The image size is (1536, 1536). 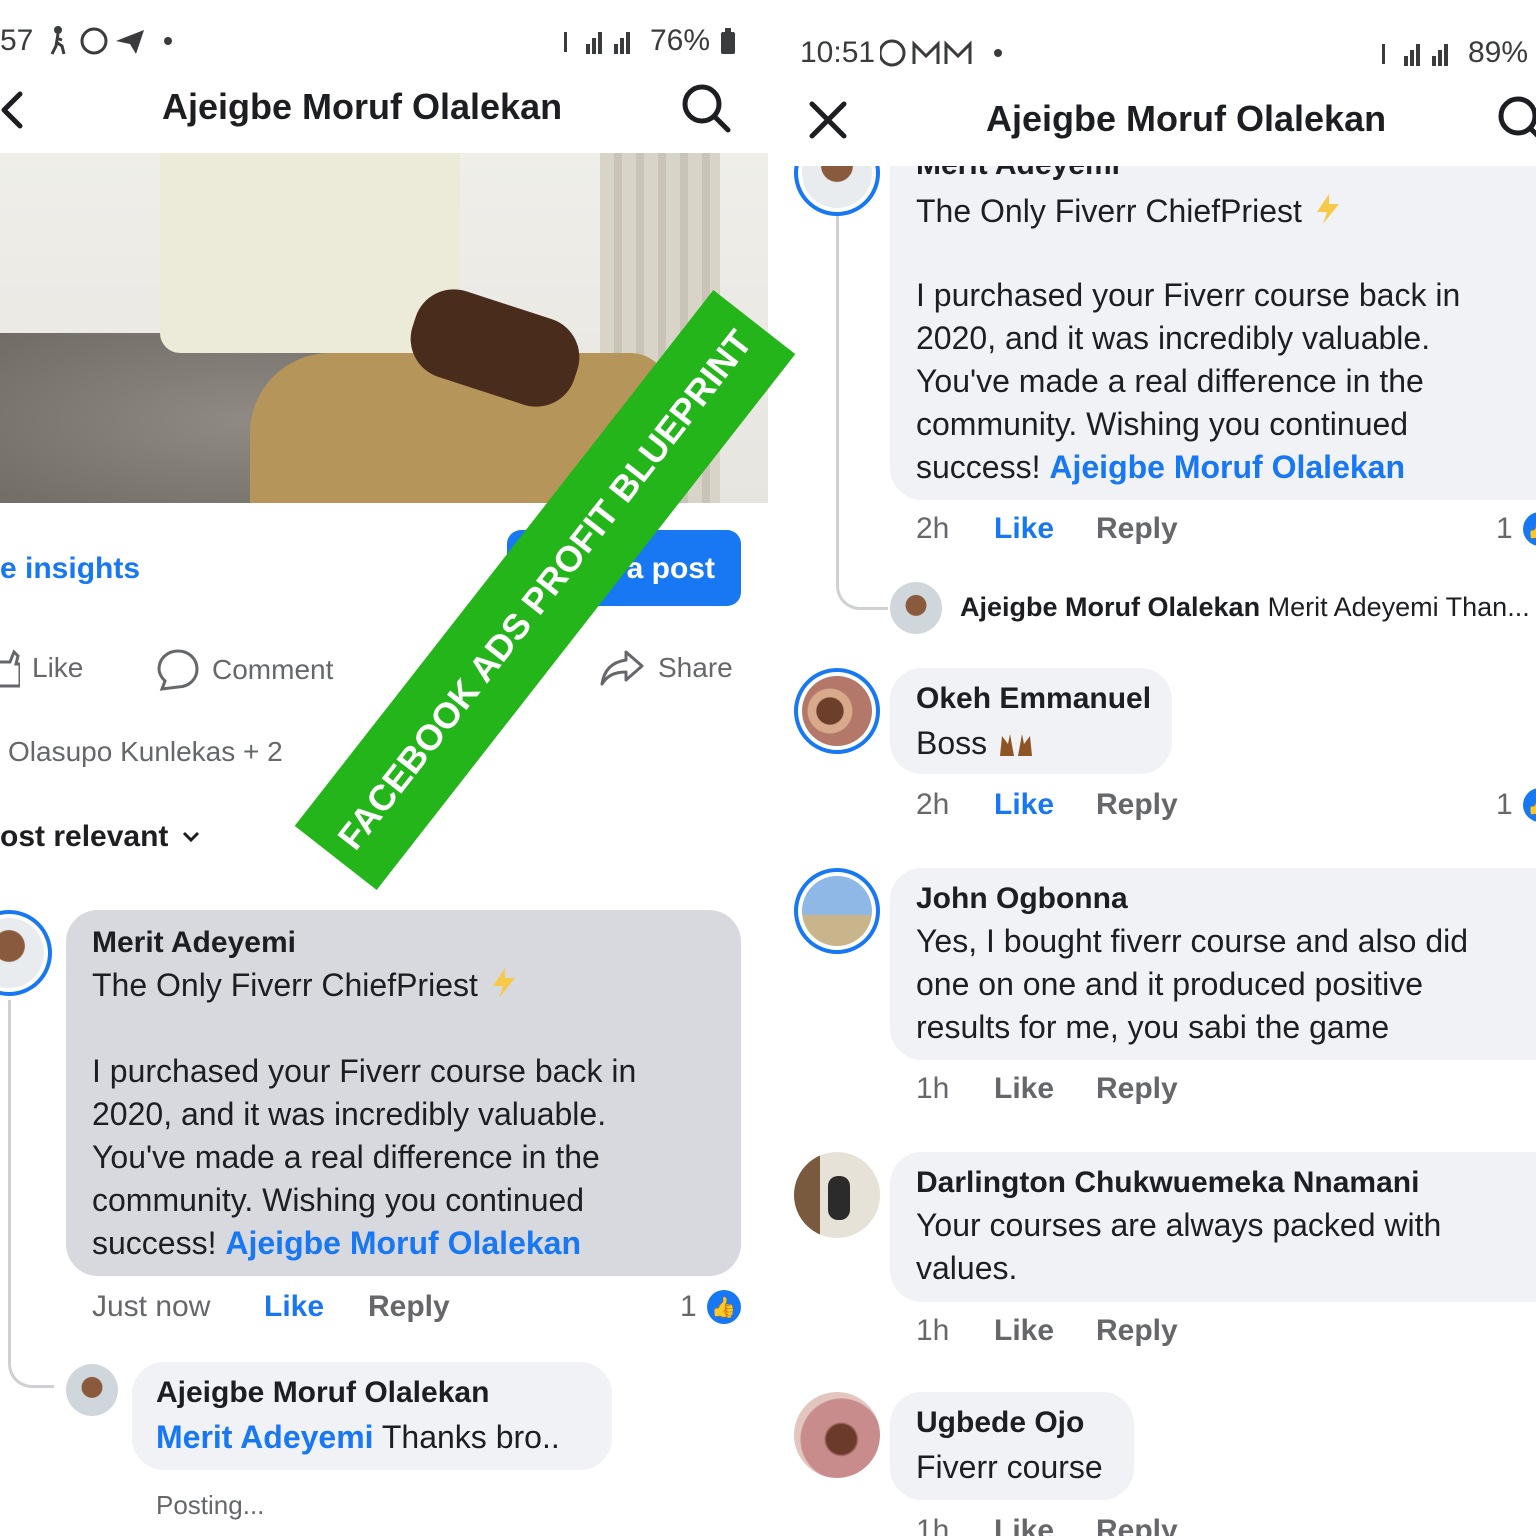 What do you see at coordinates (1031, 721) in the screenshot?
I see `comment-bubble-okeh: Okeh Emmanuel Boss` at bounding box center [1031, 721].